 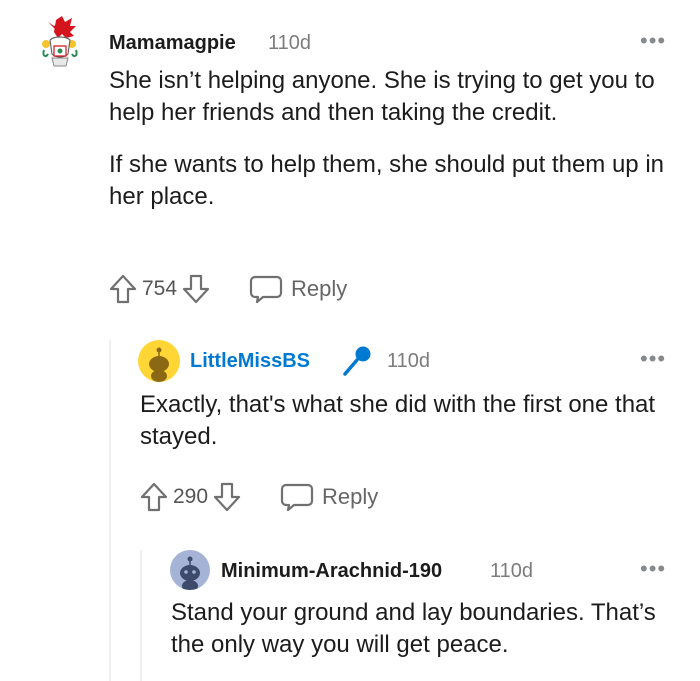 What do you see at coordinates (357, 361) in the screenshot?
I see `microphone-icon` at bounding box center [357, 361].